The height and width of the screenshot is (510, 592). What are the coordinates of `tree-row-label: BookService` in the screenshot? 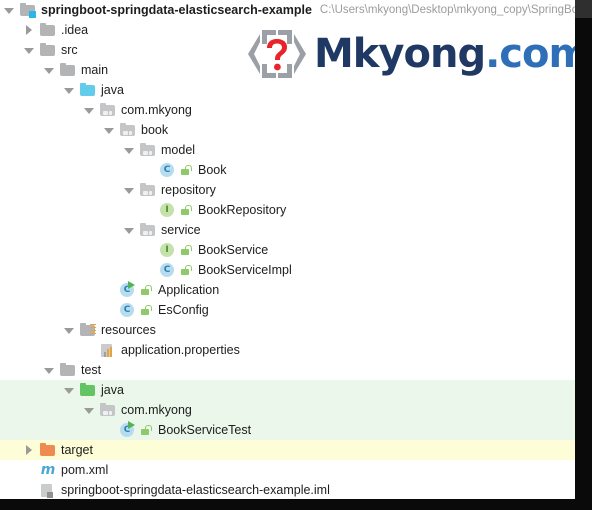 It's located at (233, 250).